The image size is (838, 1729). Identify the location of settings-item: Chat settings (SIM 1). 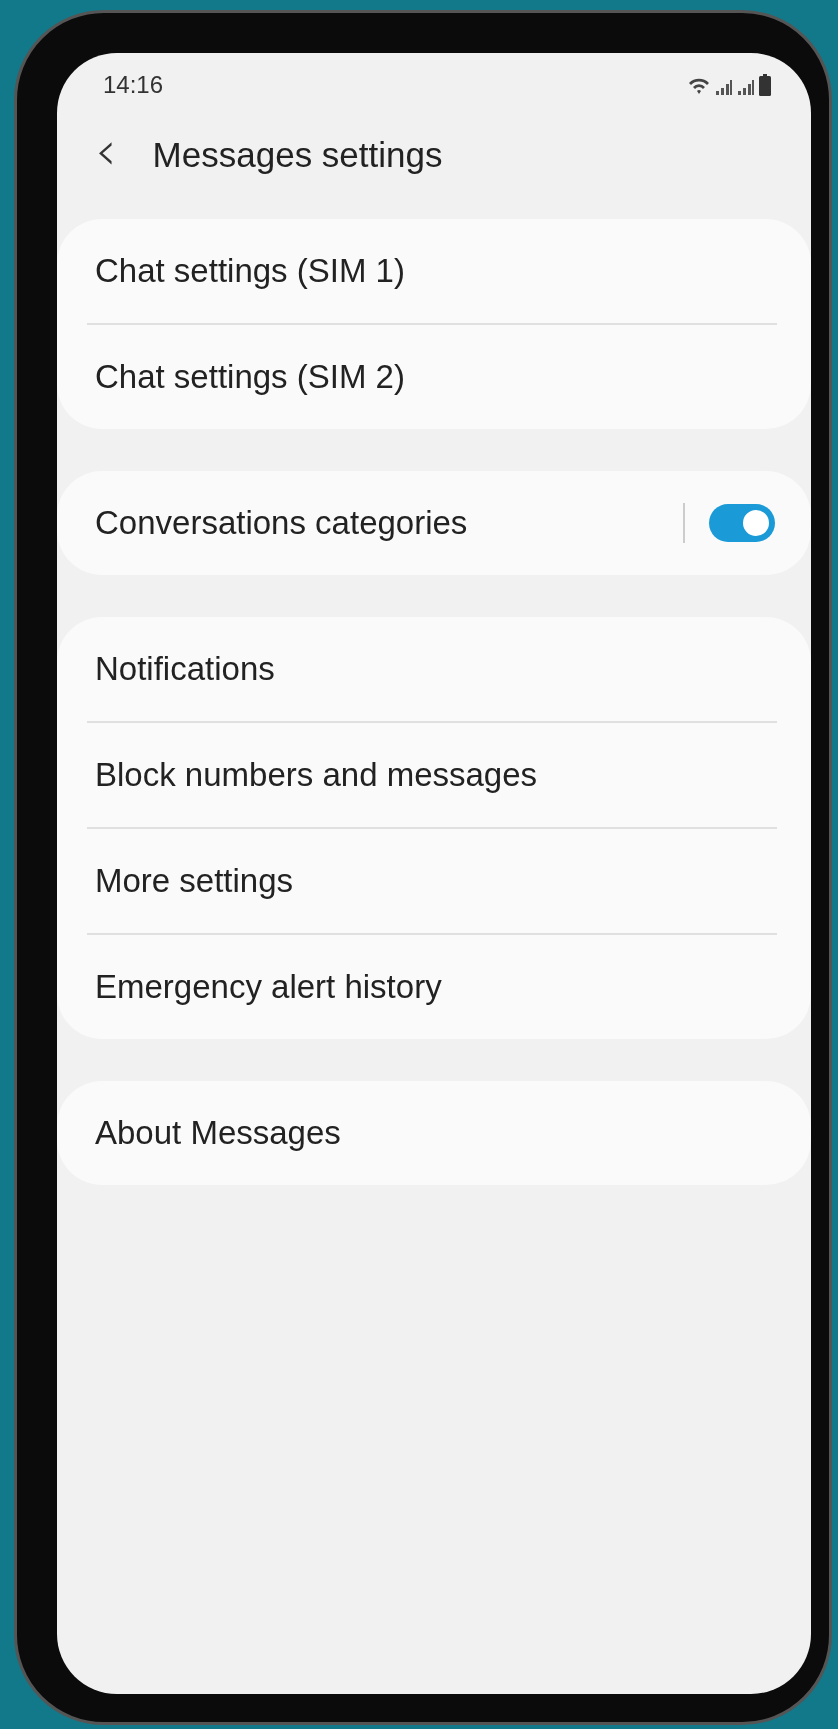
(435, 271).